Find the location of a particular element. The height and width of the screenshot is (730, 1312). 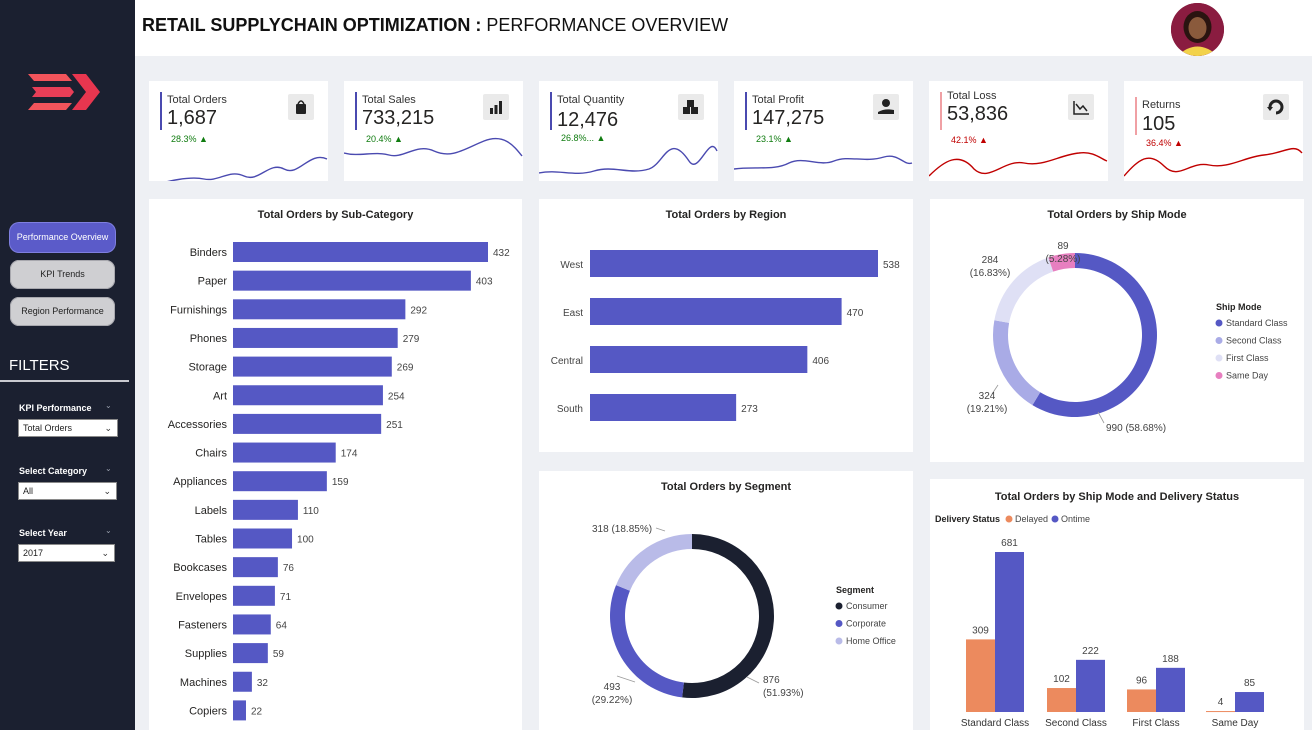

legend-title: Segment is located at coordinates (855, 590).